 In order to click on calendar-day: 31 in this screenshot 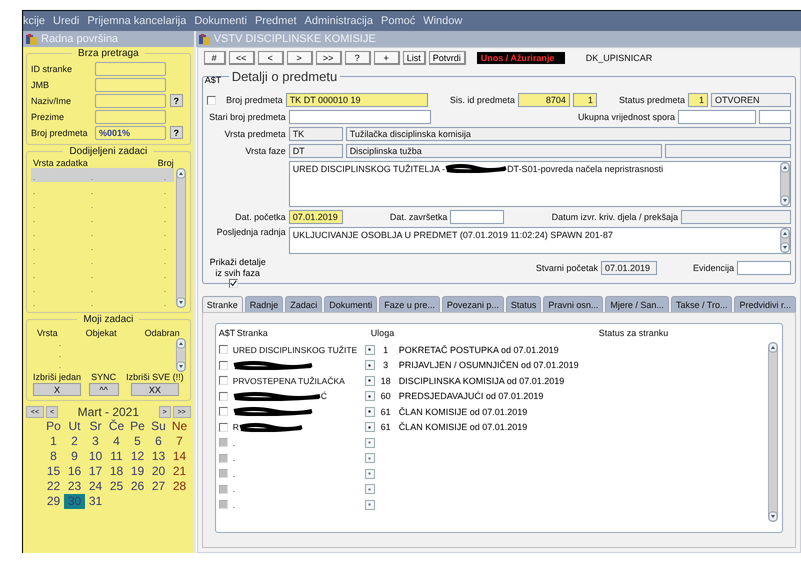, I will do `click(95, 501)`.